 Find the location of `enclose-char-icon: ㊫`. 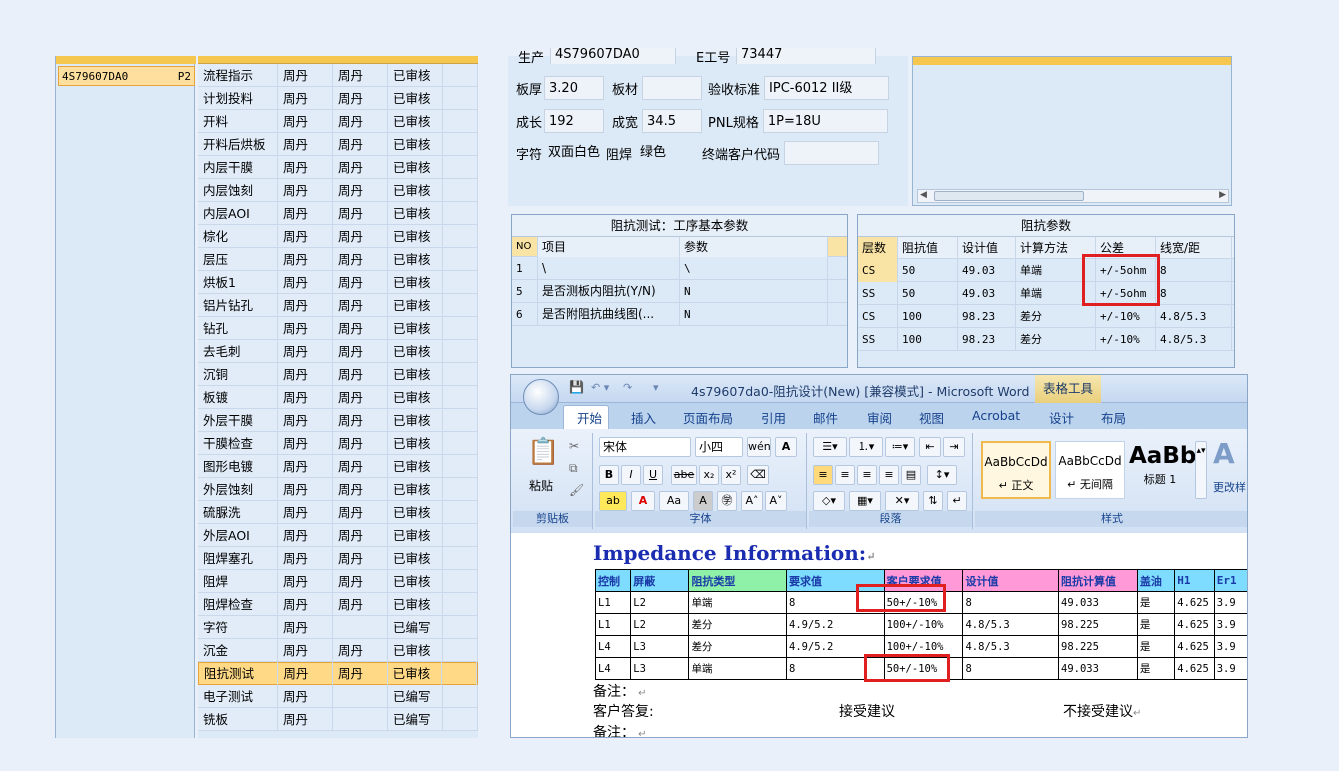

enclose-char-icon: ㊫ is located at coordinates (727, 501).